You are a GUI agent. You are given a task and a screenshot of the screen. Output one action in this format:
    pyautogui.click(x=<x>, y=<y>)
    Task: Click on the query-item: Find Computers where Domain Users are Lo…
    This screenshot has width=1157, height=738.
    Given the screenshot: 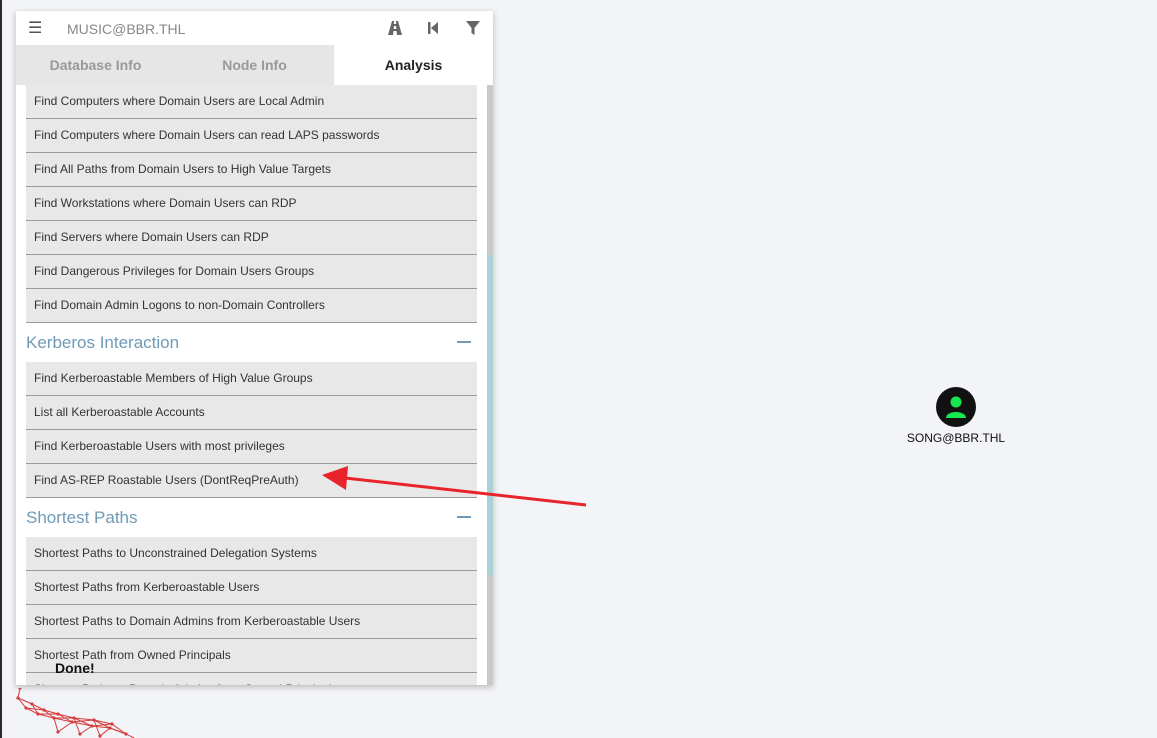 What is the action you would take?
    pyautogui.click(x=251, y=102)
    